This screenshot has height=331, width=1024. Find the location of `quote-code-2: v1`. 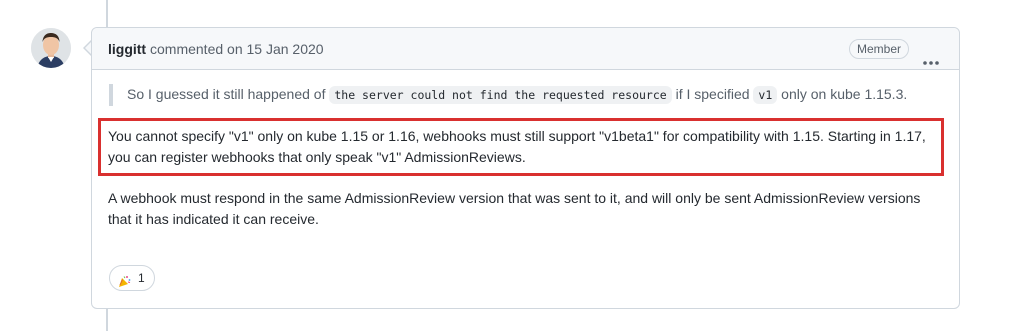

quote-code-2: v1 is located at coordinates (765, 95).